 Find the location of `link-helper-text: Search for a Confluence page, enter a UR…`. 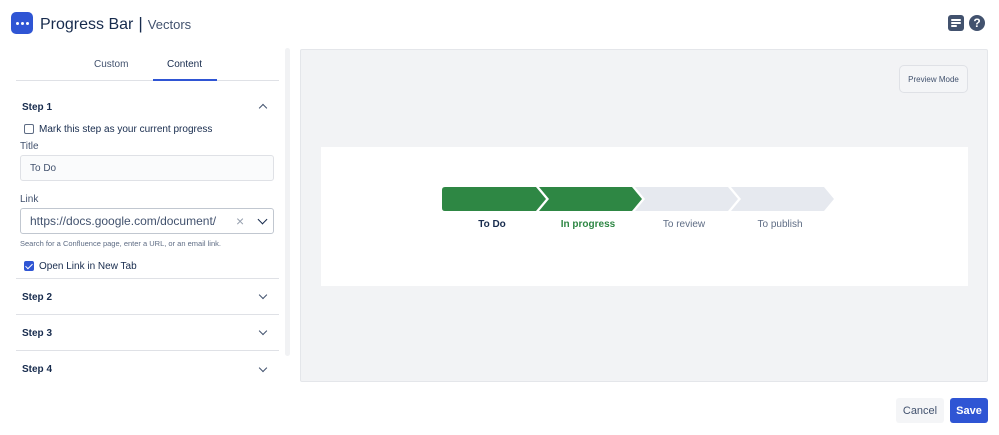

link-helper-text: Search for a Confluence page, enter a UR… is located at coordinates (120, 243).